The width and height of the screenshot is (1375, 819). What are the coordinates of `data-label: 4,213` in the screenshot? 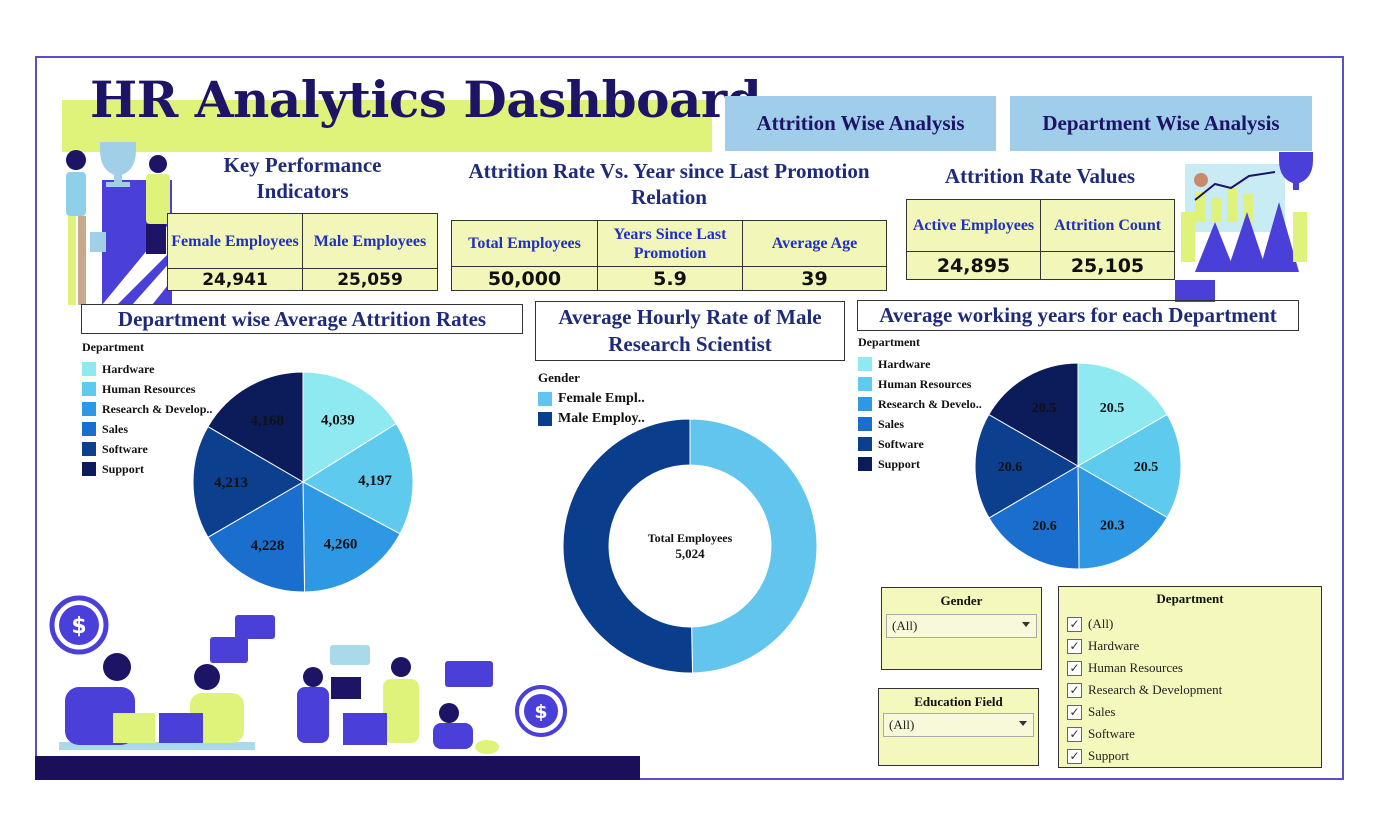 It's located at (231, 483).